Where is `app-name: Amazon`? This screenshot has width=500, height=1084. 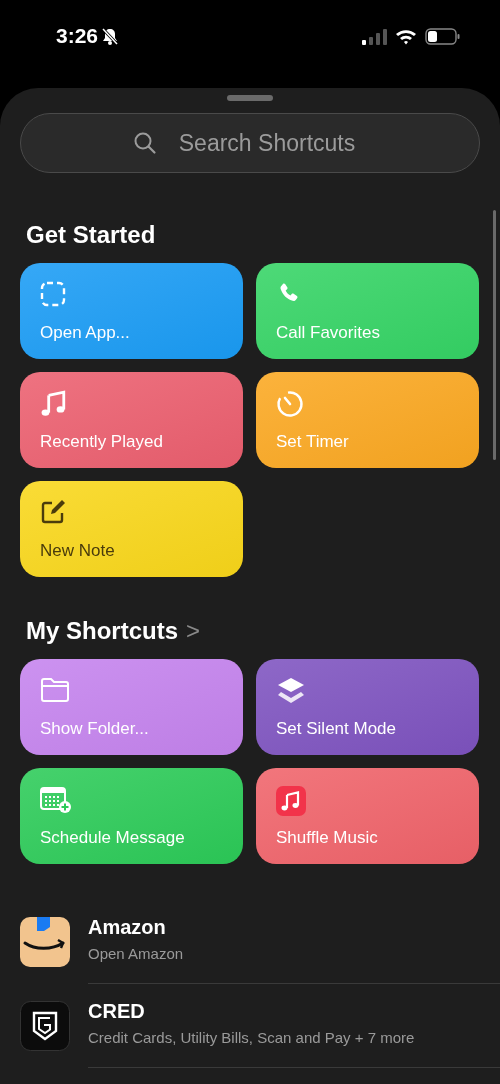 app-name: Amazon is located at coordinates (294, 927).